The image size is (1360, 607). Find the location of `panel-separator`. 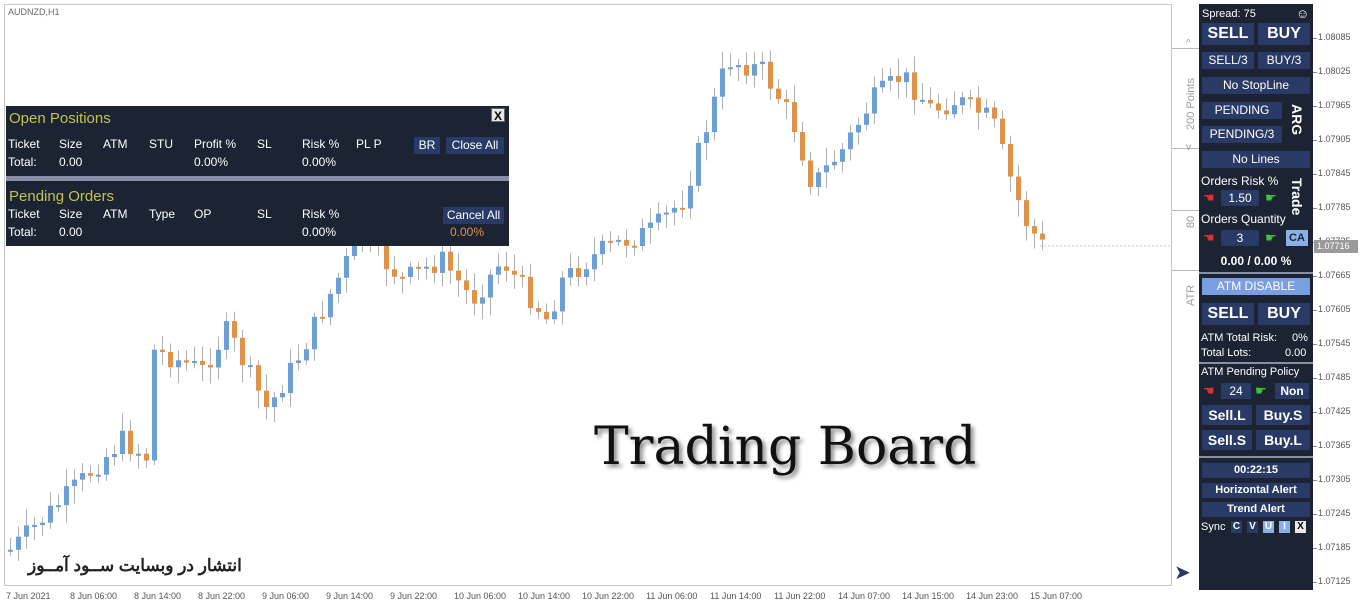

panel-separator is located at coordinates (257, 177).